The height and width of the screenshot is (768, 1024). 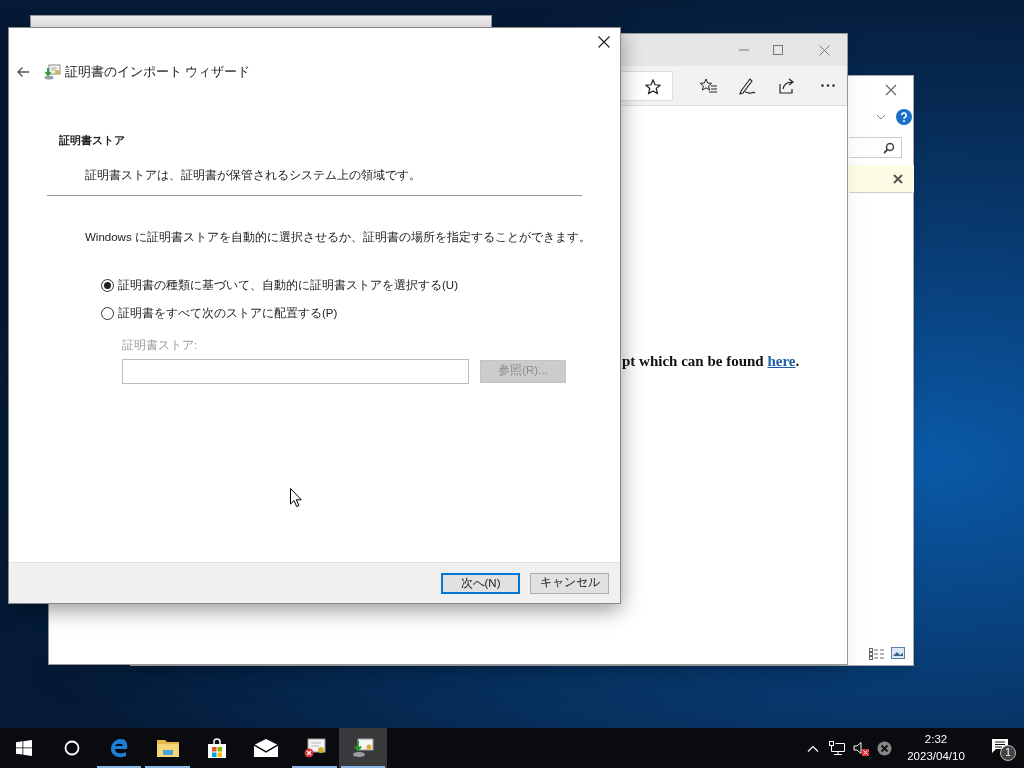 I want to click on pen-icon, so click(x=747, y=86).